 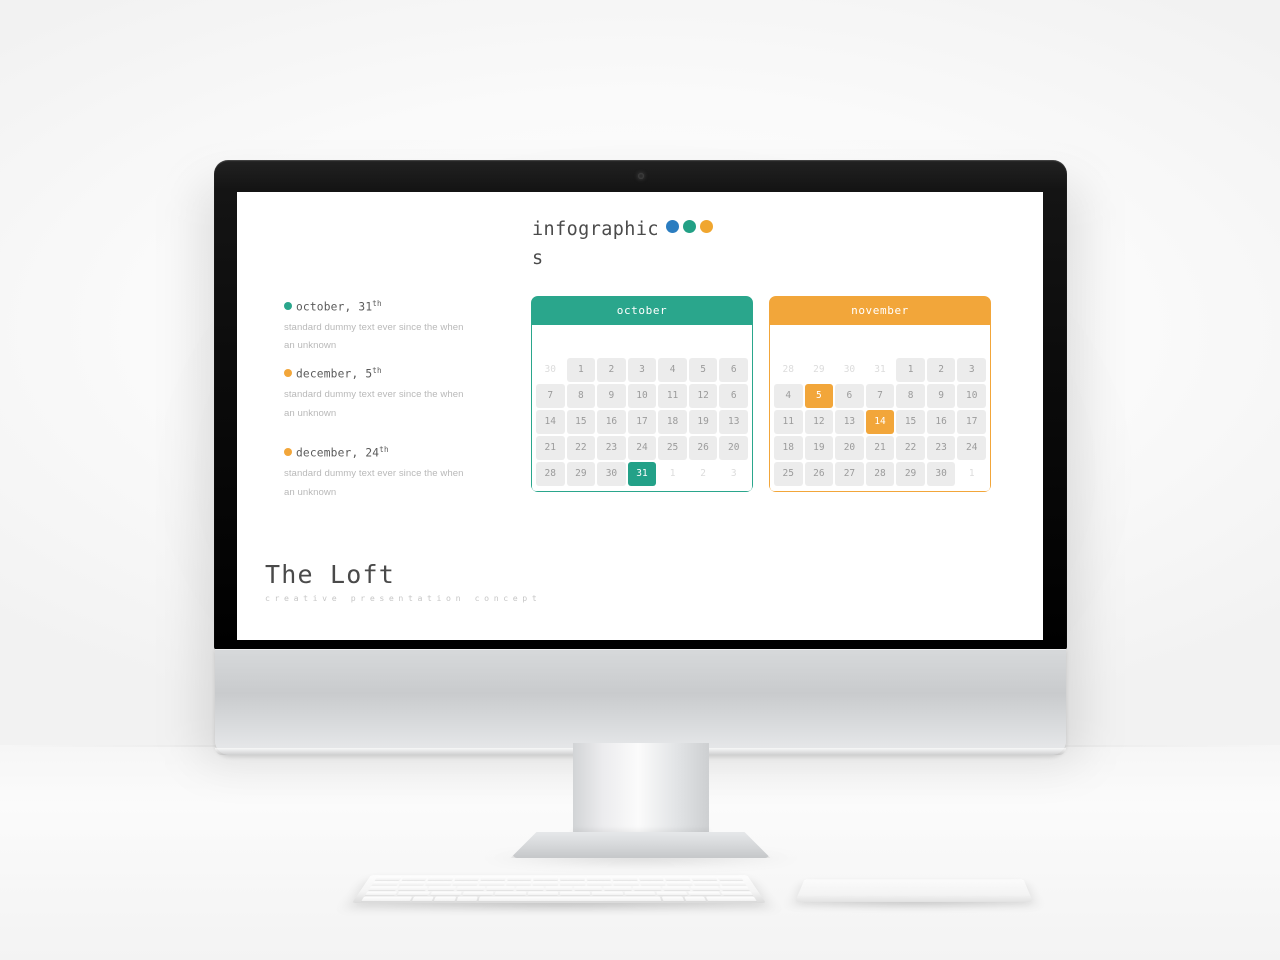 What do you see at coordinates (849, 474) in the screenshot?
I see `calendar-day-cell: 27` at bounding box center [849, 474].